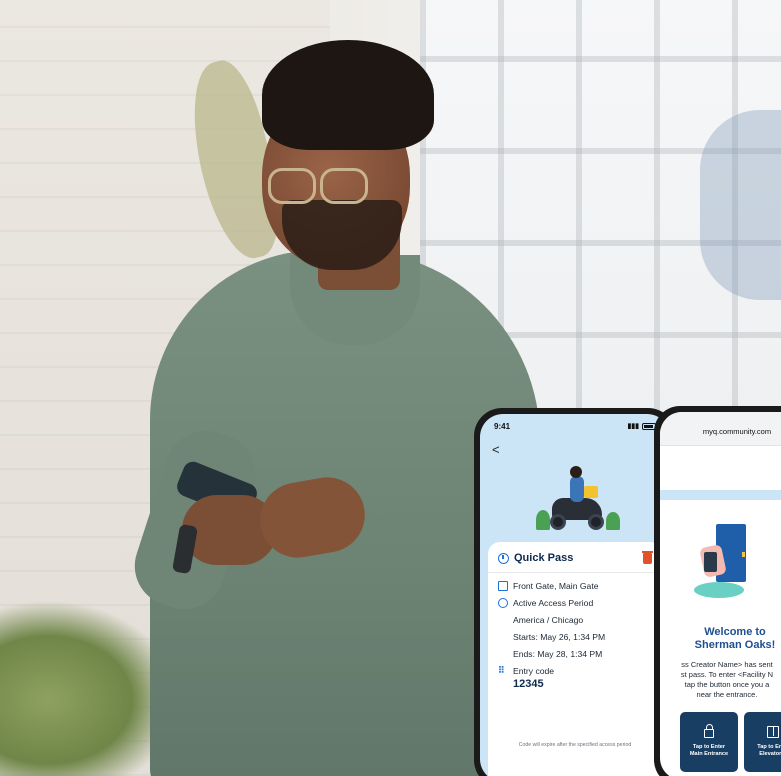  I want to click on status-bar: 9:41 ▮▮▮, so click(575, 426).